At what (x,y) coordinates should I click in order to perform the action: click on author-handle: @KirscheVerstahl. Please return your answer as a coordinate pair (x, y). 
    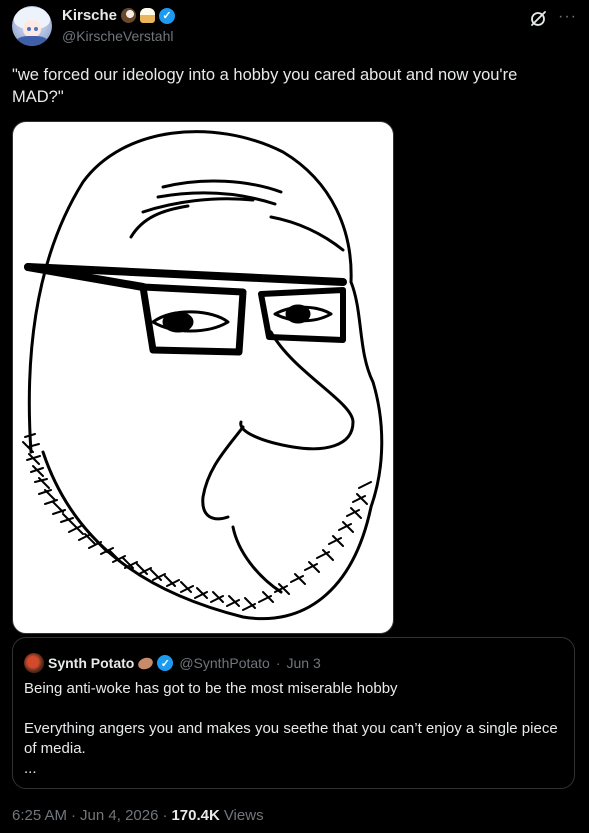
    Looking at the image, I should click on (117, 36).